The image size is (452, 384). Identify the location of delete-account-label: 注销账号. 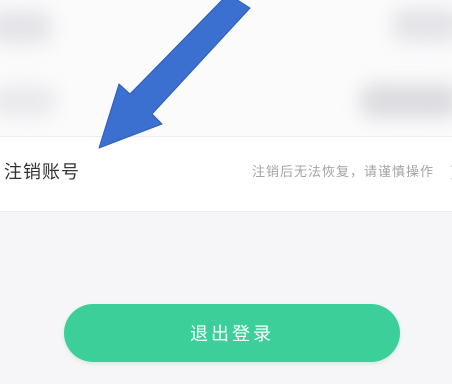
(42, 172).